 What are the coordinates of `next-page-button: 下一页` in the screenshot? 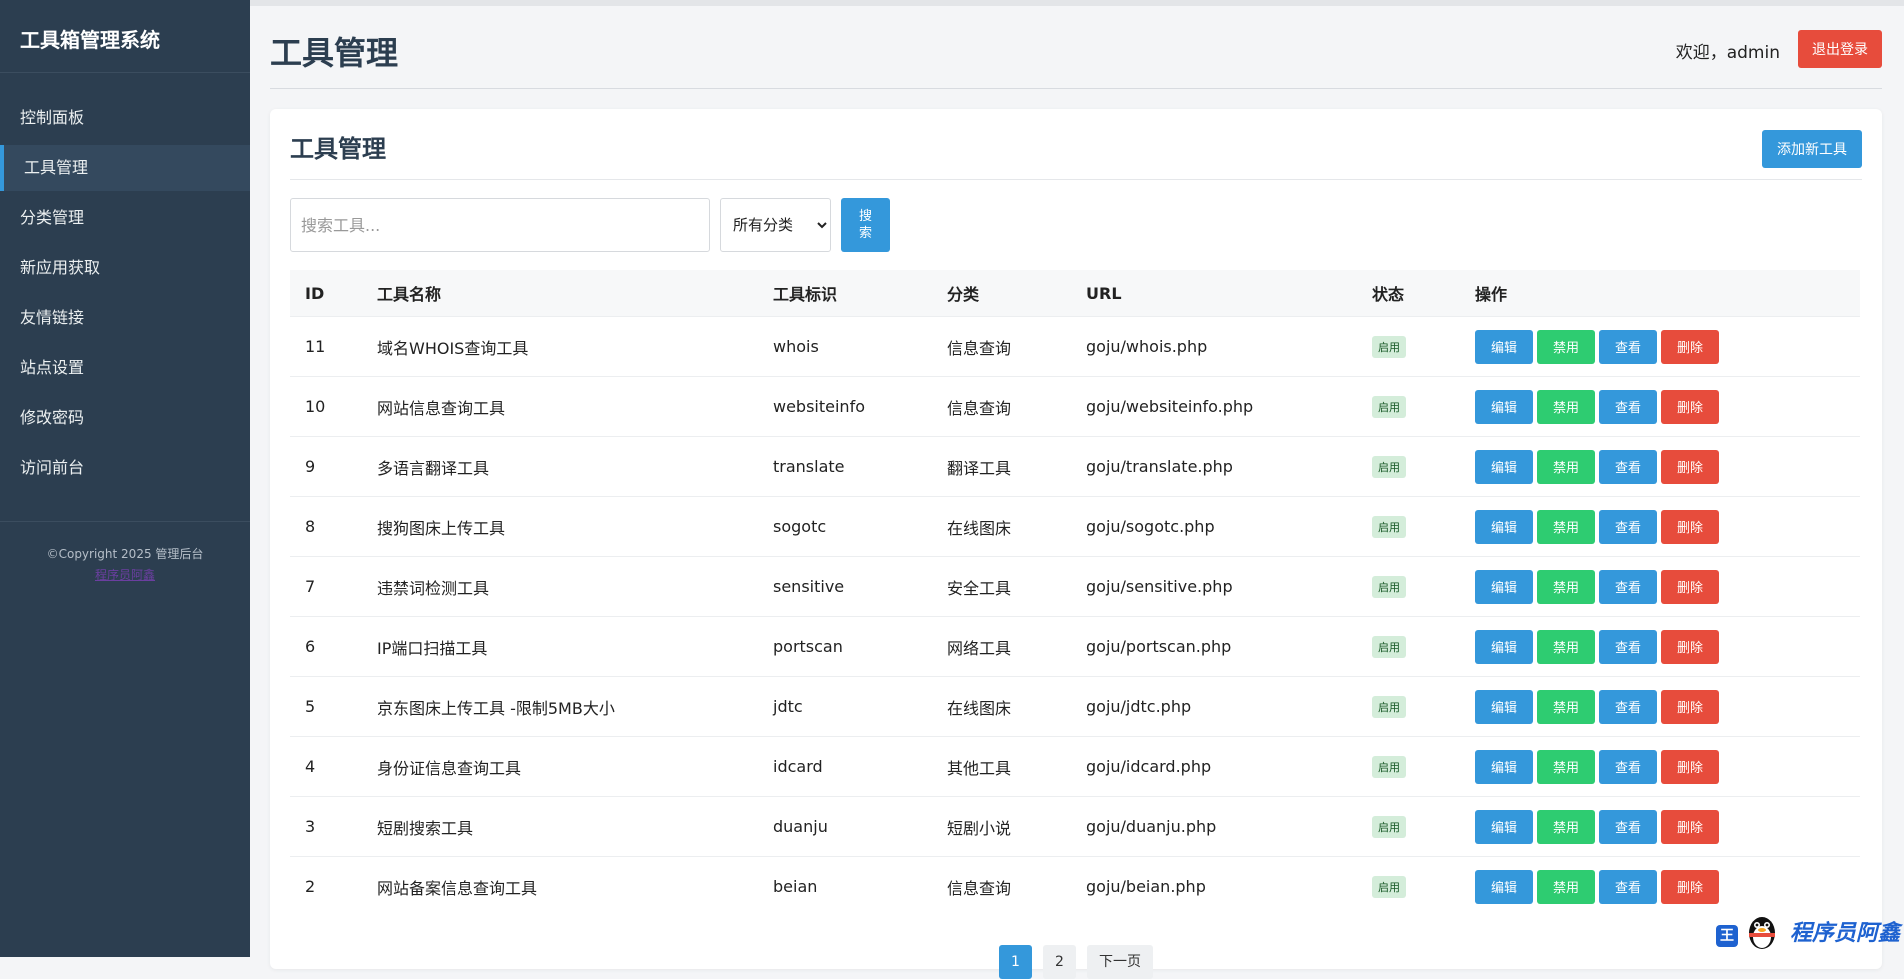 It's located at (1120, 962).